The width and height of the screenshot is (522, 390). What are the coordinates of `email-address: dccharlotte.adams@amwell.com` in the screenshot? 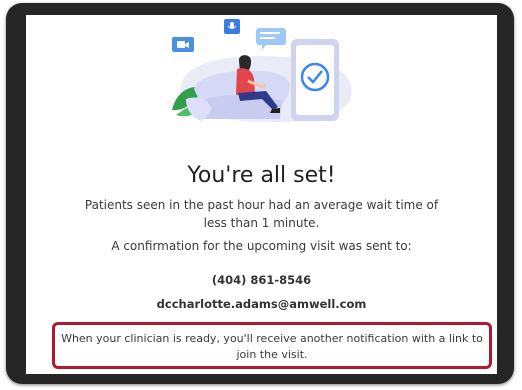 It's located at (261, 304).